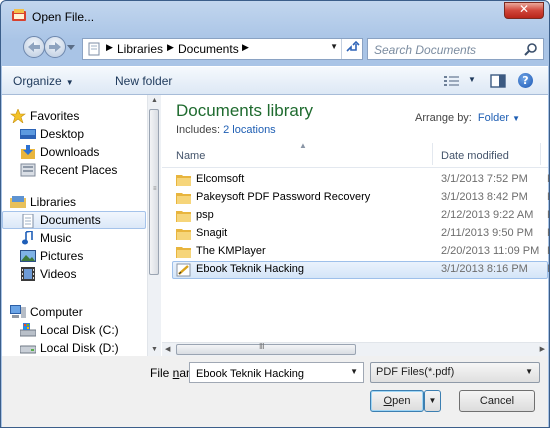  I want to click on organize-label: Organize, so click(37, 81).